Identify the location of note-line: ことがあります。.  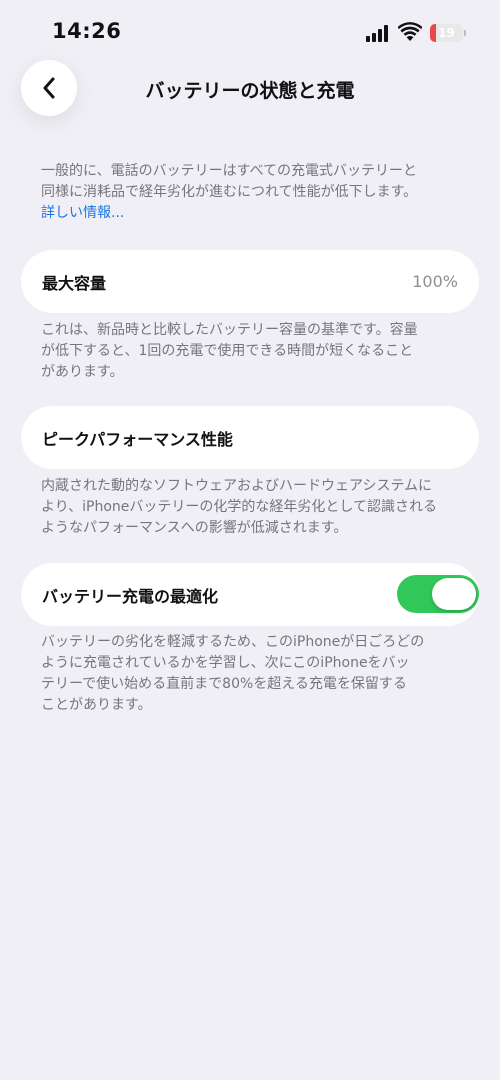
(96, 705).